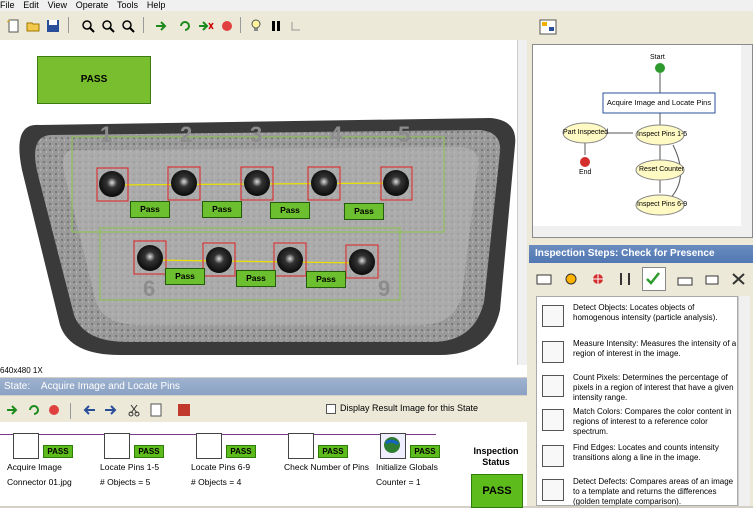 This screenshot has height=508, width=753. Describe the element at coordinates (256, 26) in the screenshot. I see `lightbulb-icon` at that location.